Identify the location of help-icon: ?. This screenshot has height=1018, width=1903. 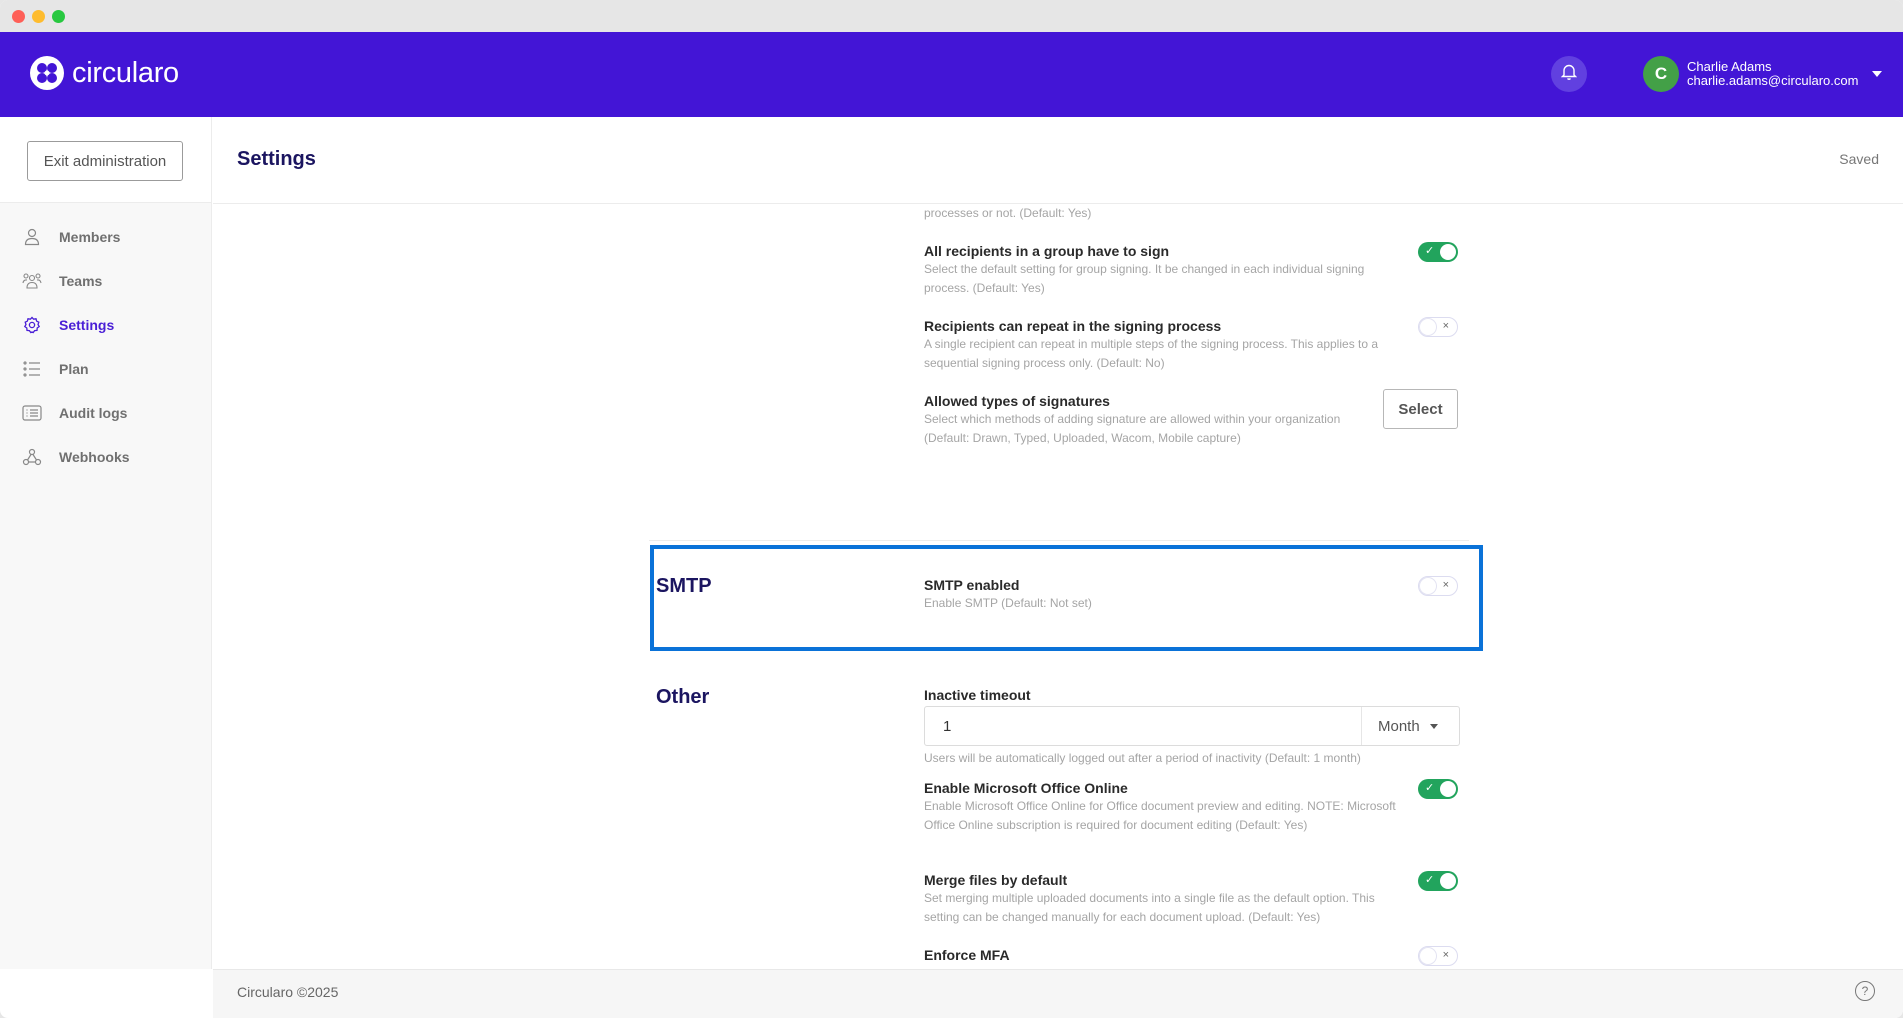
(1865, 991).